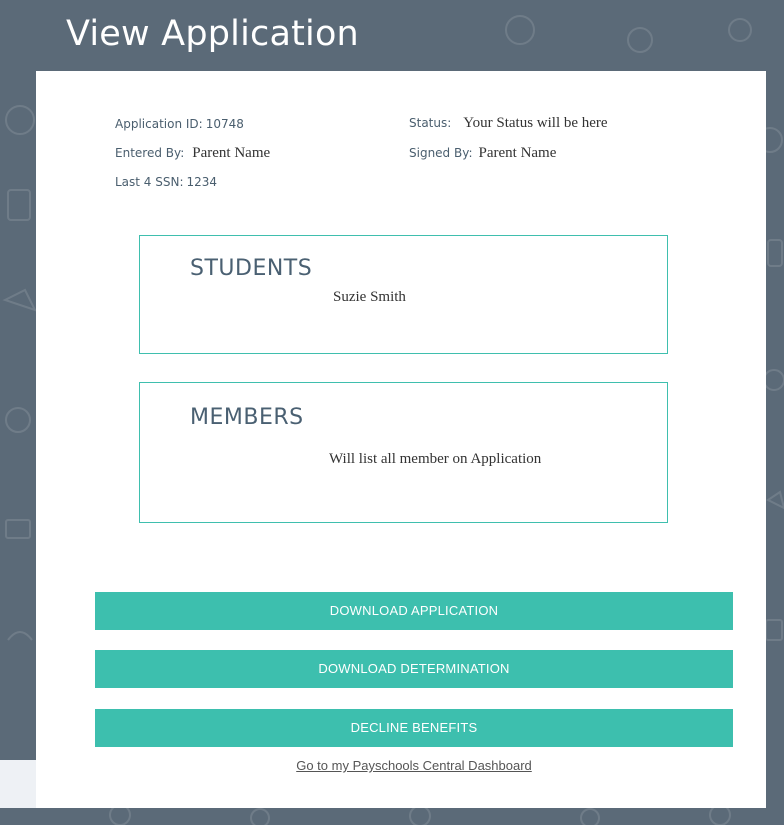 This screenshot has width=784, height=825. I want to click on members-heading: MEMBERS, so click(247, 417).